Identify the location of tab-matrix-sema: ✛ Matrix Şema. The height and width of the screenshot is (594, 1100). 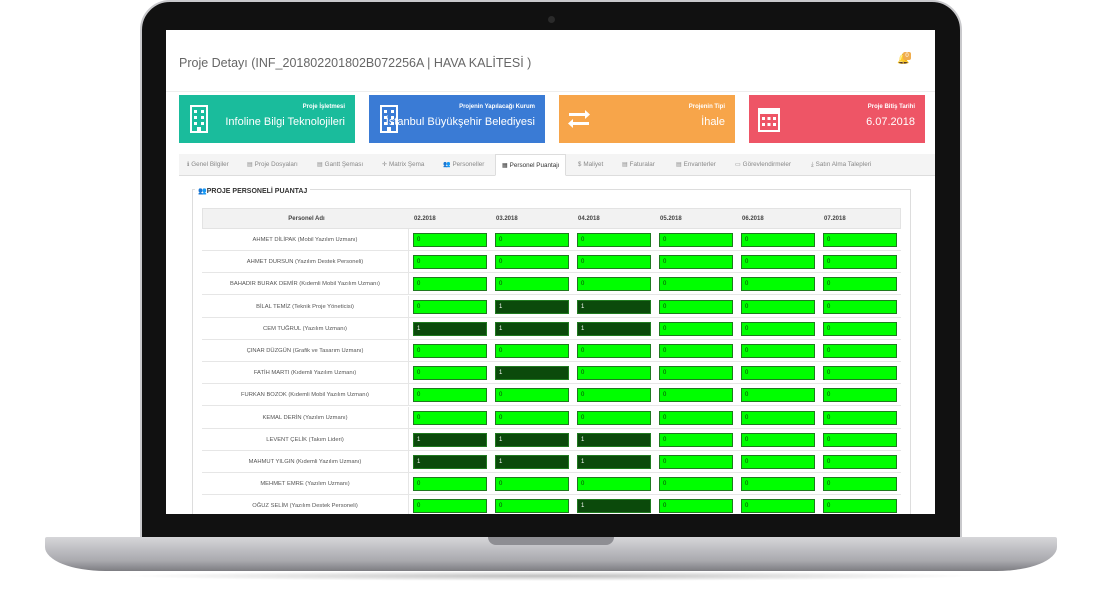
(403, 165).